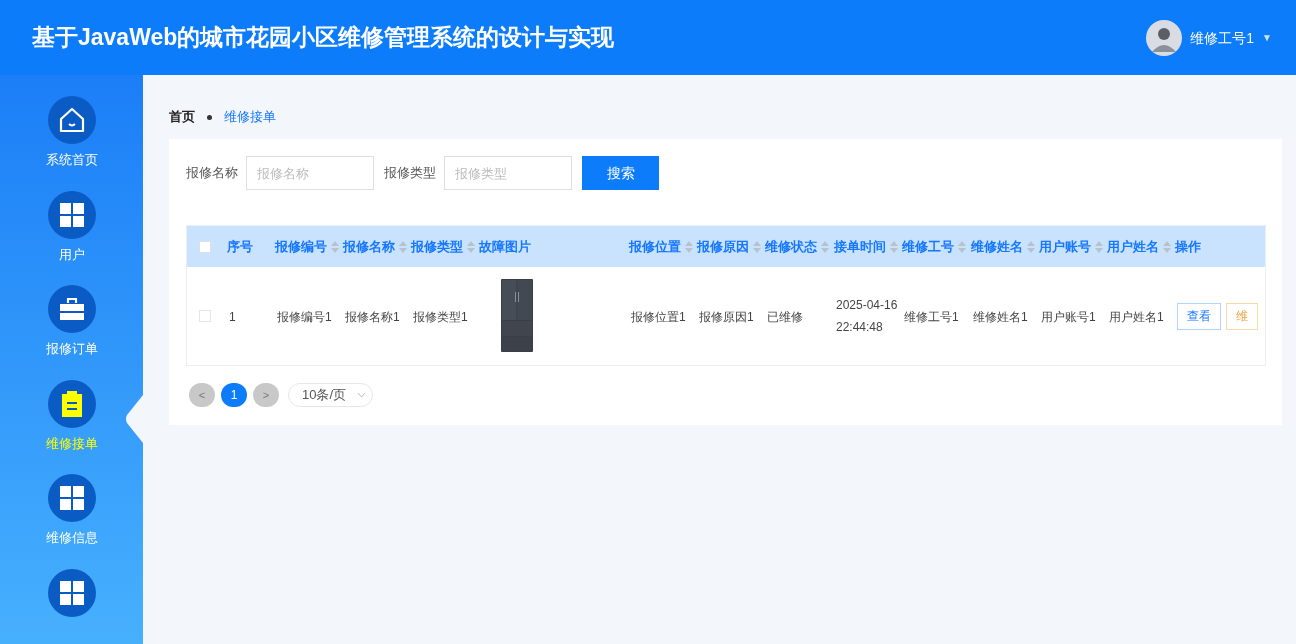  Describe the element at coordinates (410, 173) in the screenshot. I see `field-label: 报修类型` at that location.